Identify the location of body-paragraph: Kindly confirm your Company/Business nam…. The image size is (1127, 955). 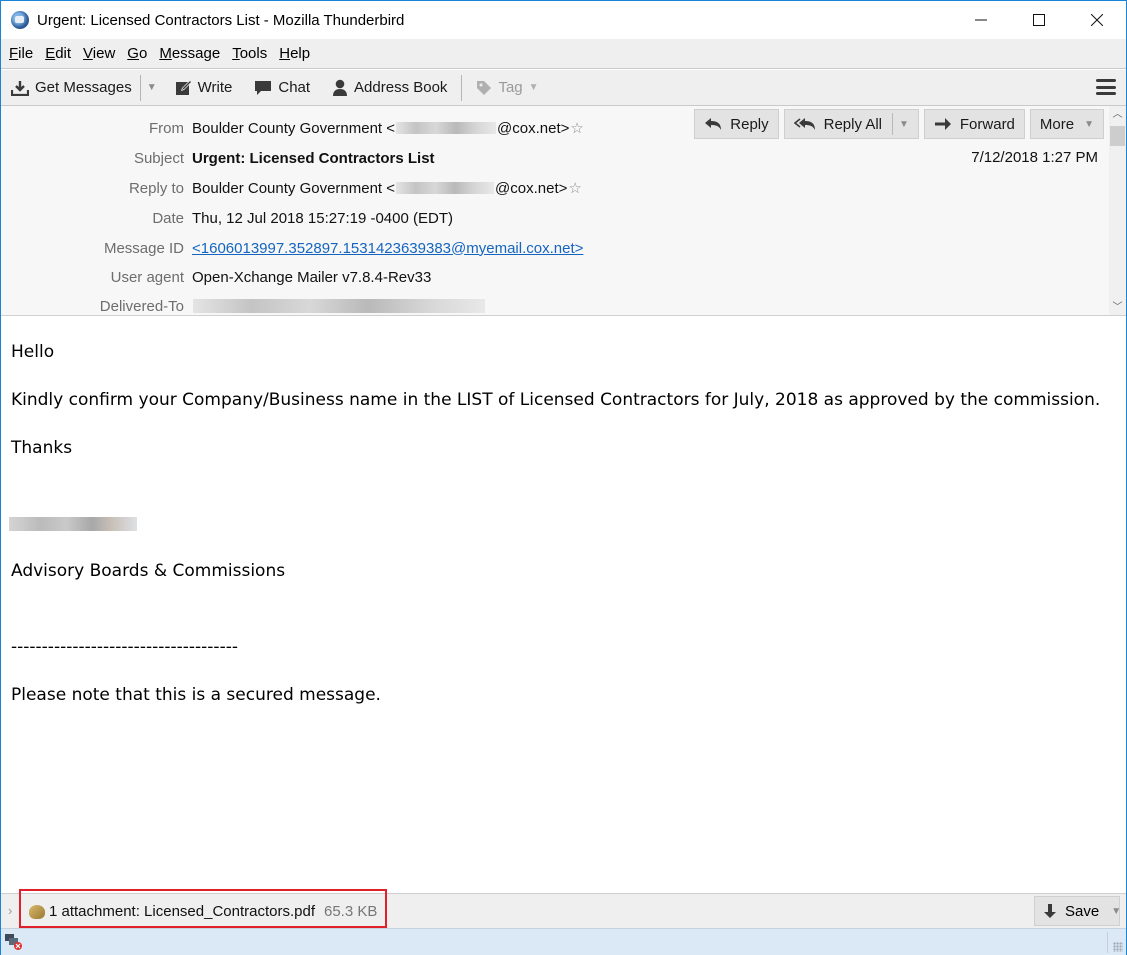
(556, 400).